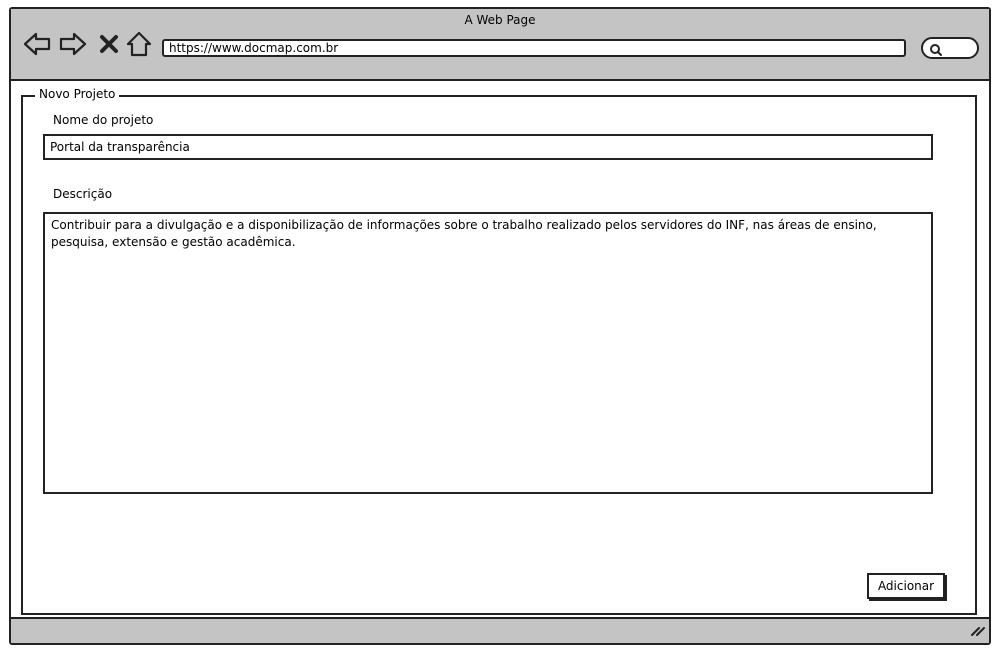 Image resolution: width=1008 pixels, height=659 pixels. Describe the element at coordinates (950, 48) in the screenshot. I see `search-box` at that location.